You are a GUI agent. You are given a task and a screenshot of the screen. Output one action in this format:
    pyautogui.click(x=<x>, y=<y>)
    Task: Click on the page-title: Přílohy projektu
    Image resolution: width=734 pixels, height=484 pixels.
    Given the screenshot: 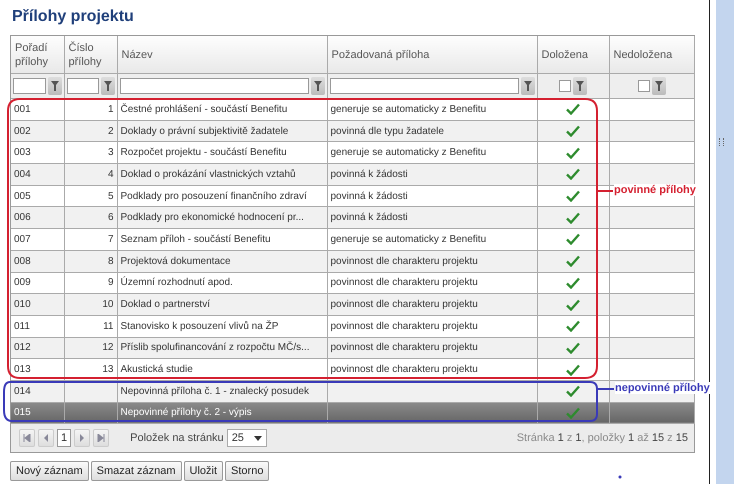 What is the action you would take?
    pyautogui.click(x=73, y=17)
    